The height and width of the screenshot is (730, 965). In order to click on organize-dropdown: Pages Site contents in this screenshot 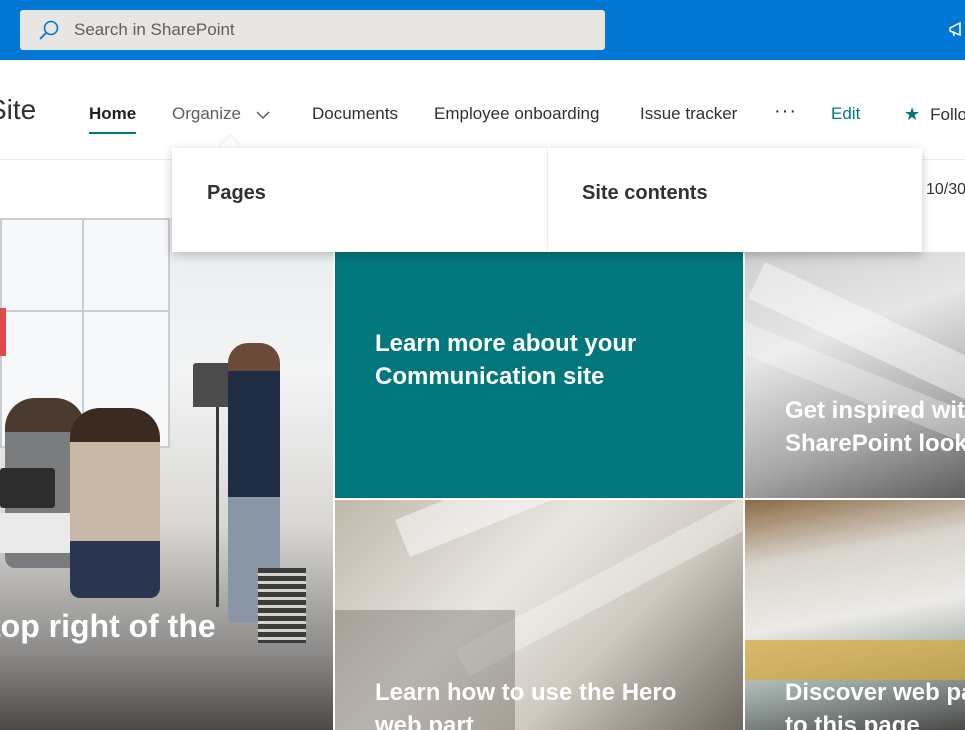, I will do `click(547, 200)`.